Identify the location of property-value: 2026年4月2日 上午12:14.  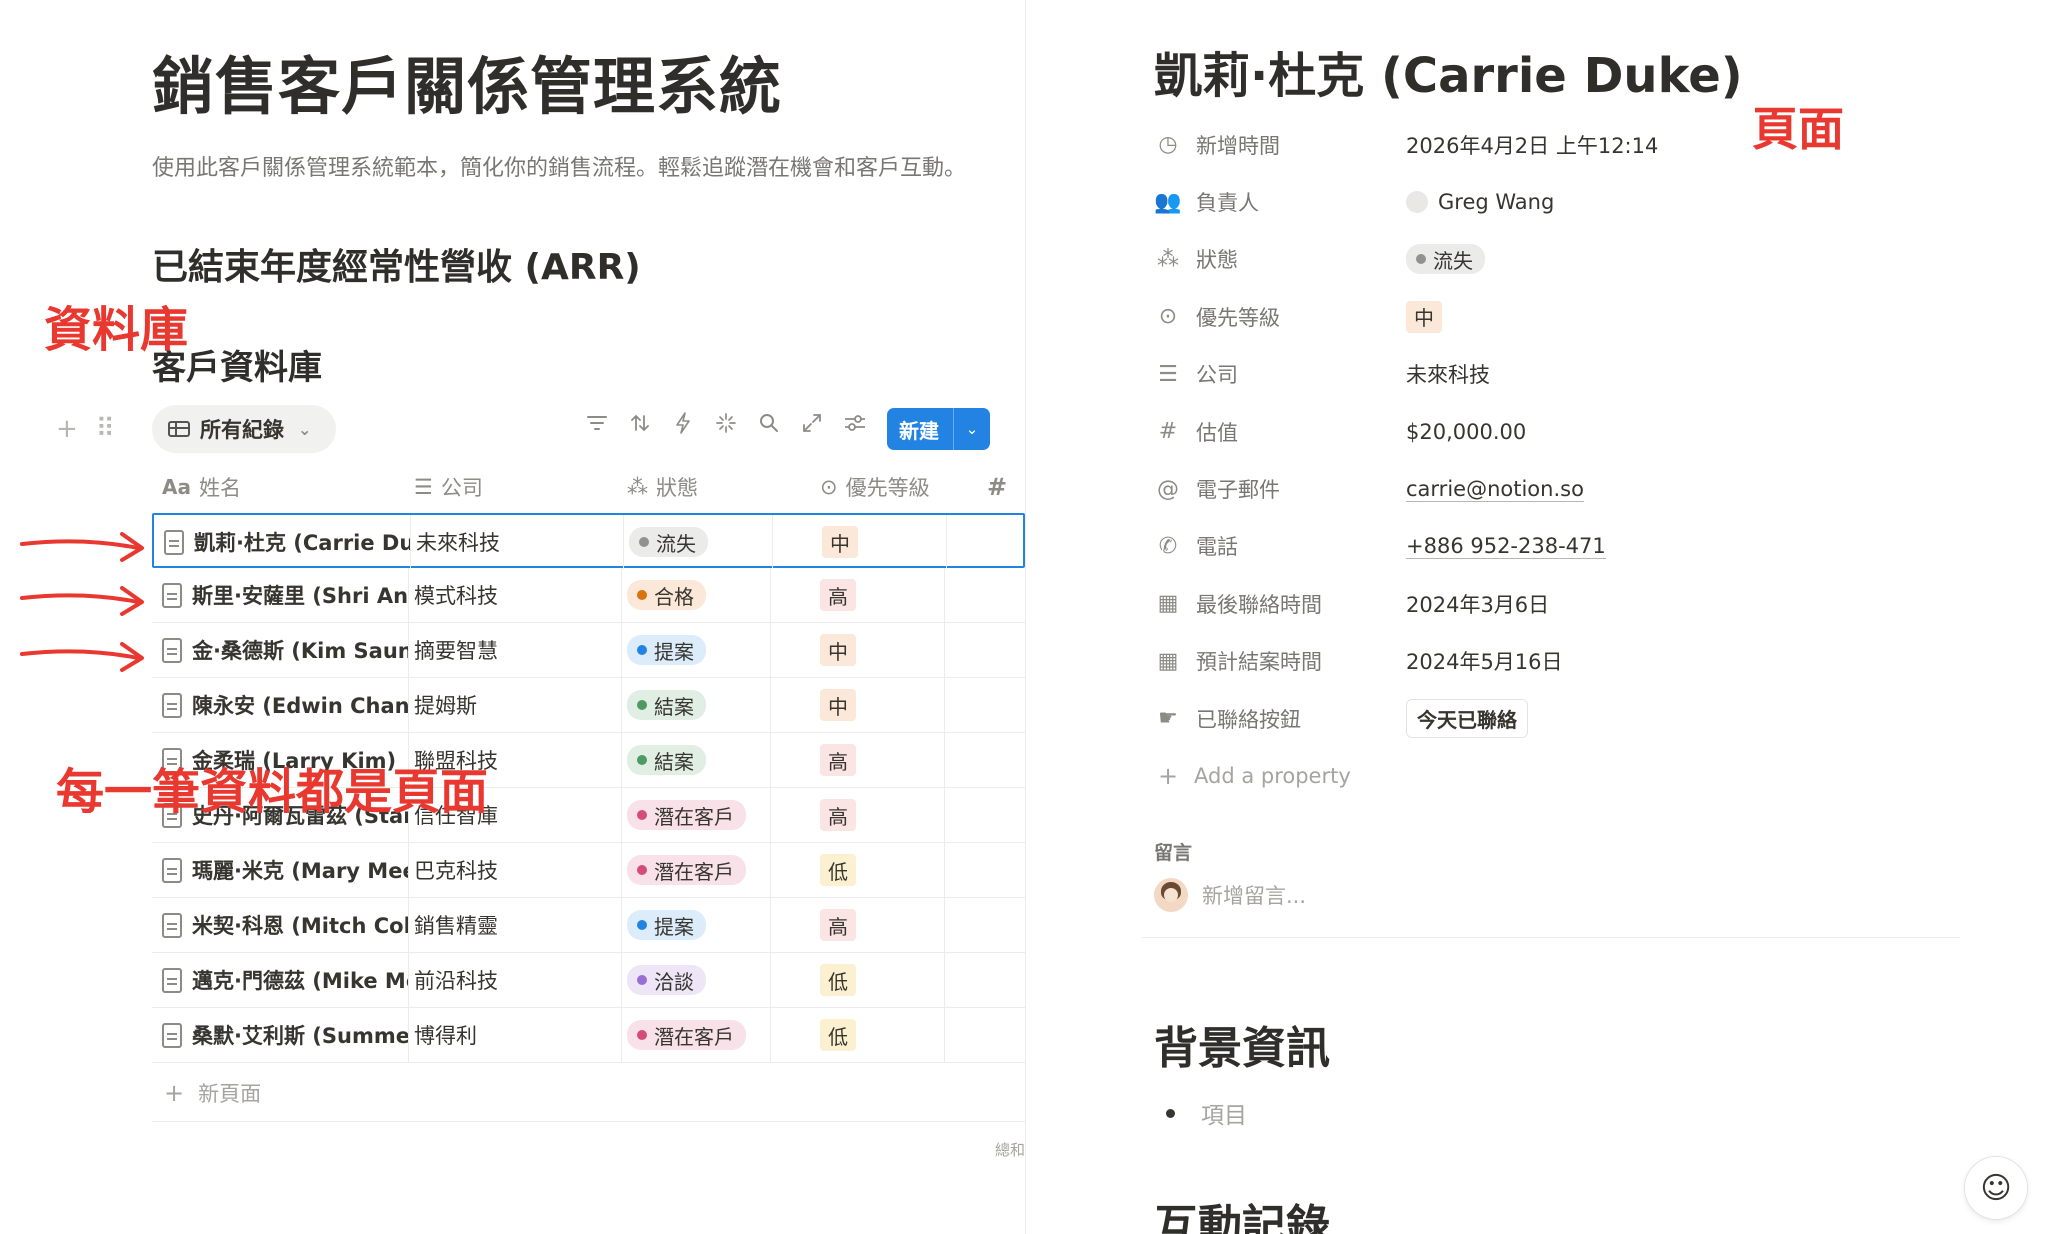
(1532, 145).